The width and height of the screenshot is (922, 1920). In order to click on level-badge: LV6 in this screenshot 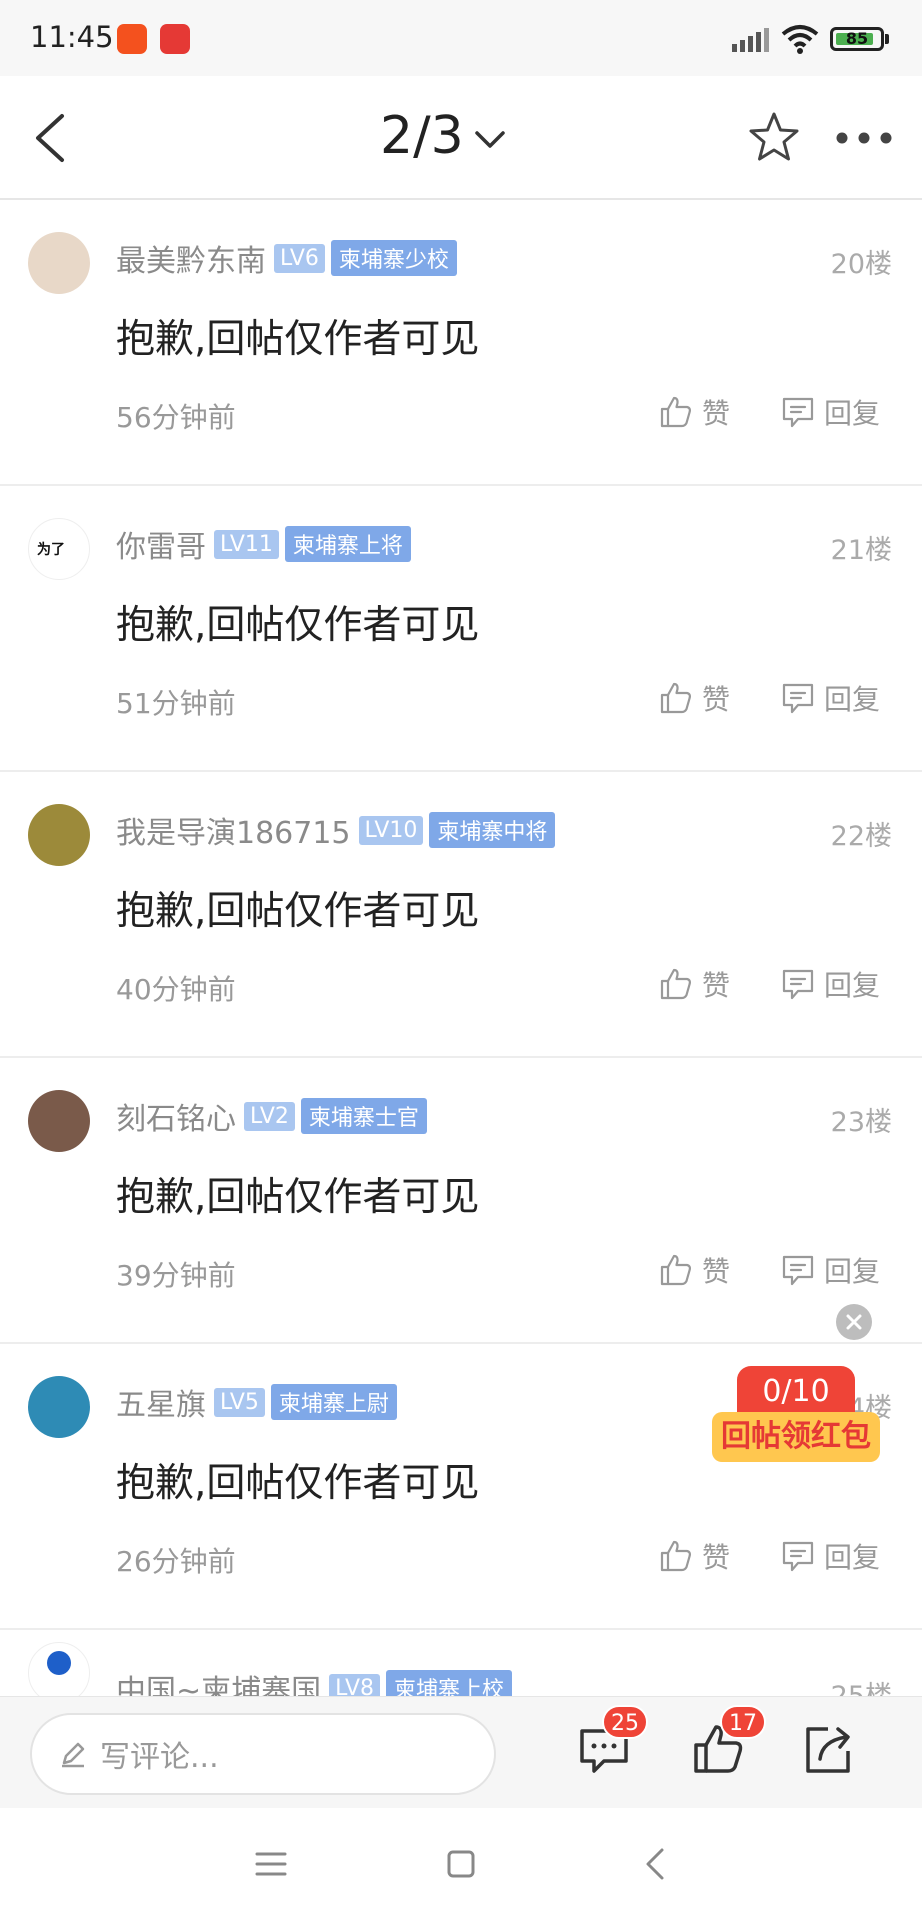, I will do `click(299, 258)`.